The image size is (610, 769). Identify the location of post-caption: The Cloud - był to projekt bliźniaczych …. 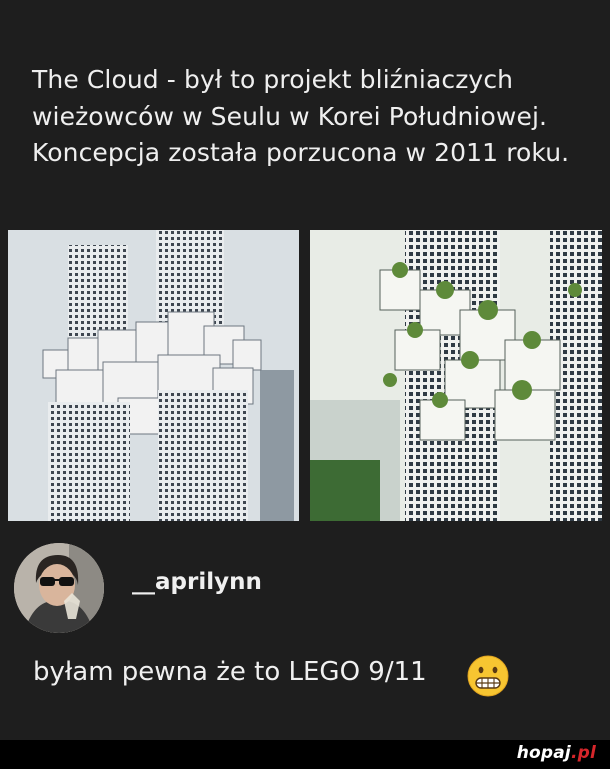
(301, 116).